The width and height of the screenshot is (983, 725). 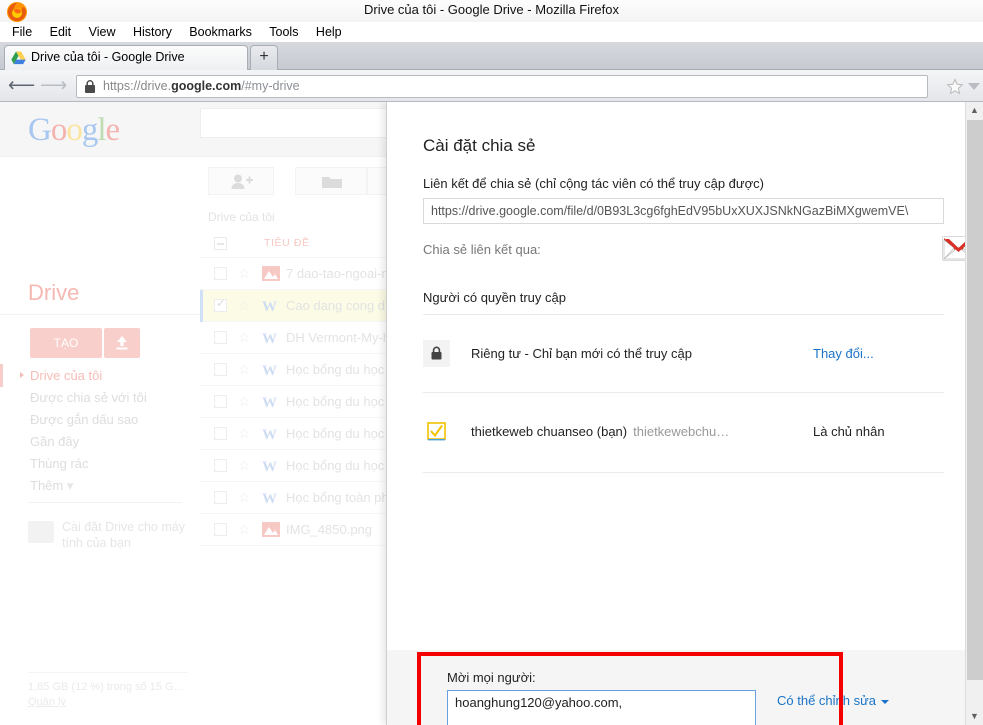 I want to click on menu-help: Help, so click(x=329, y=32).